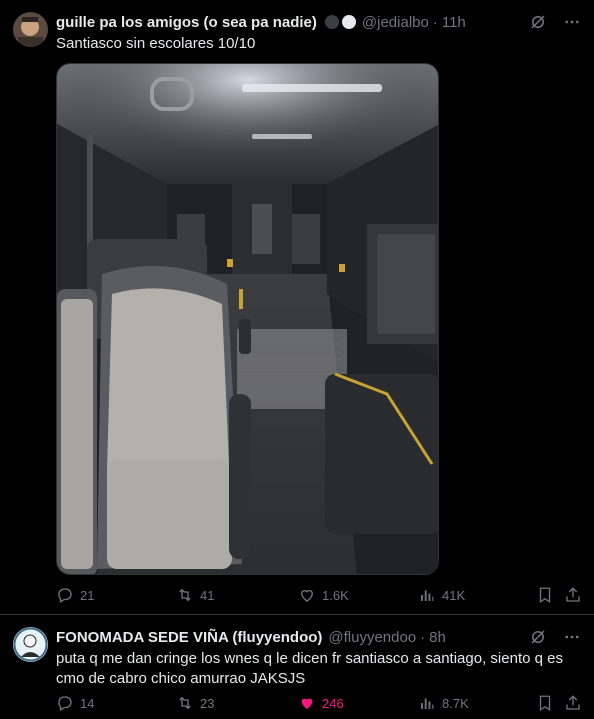 The width and height of the screenshot is (594, 719). Describe the element at coordinates (372, 637) in the screenshot. I see `handle: @fluyyendoo` at that location.